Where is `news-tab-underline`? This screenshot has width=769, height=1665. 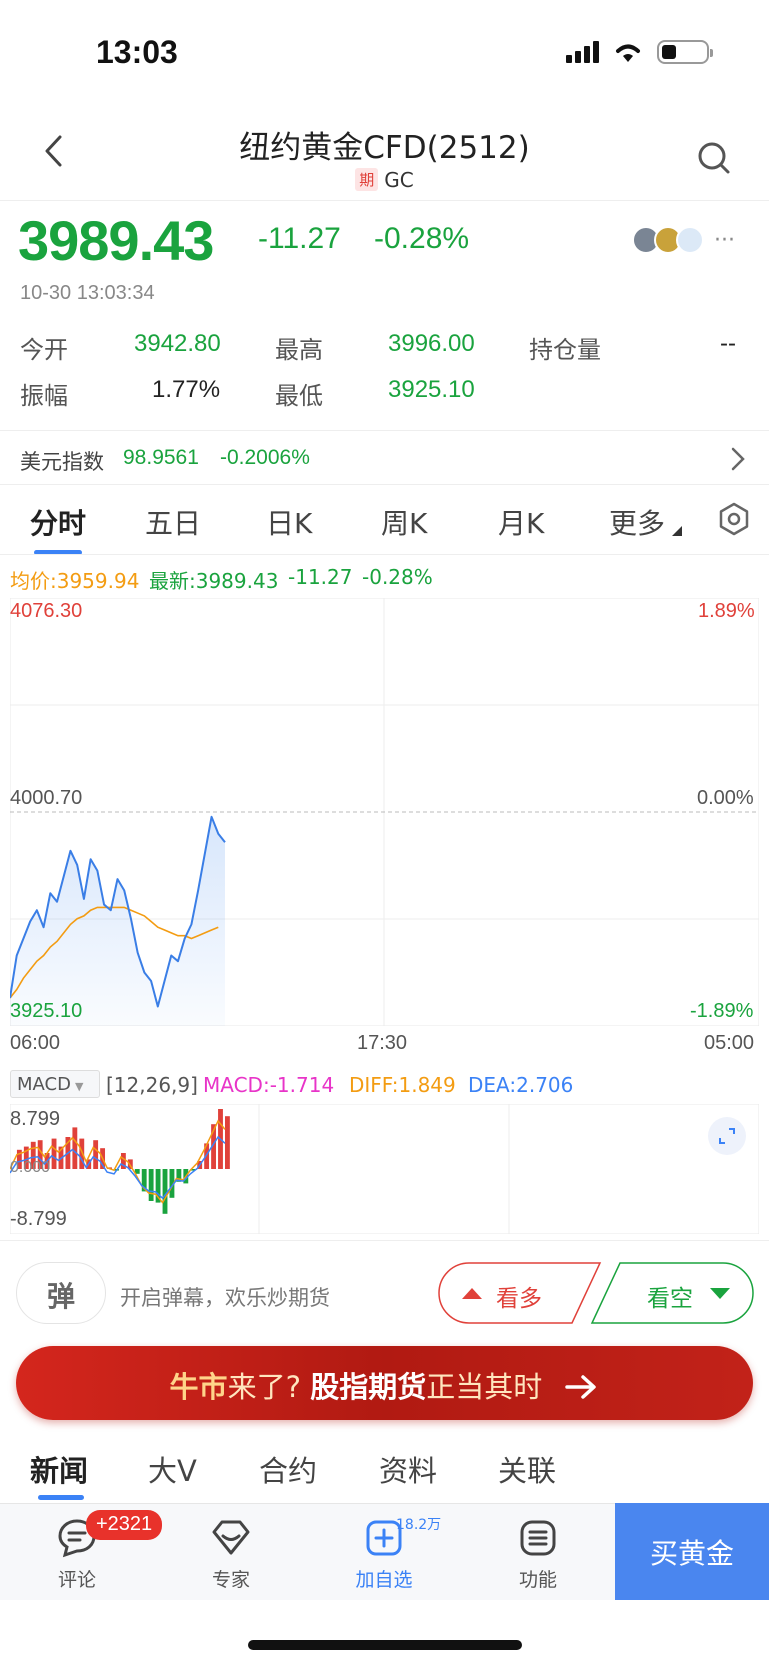
news-tab-underline is located at coordinates (61, 1497).